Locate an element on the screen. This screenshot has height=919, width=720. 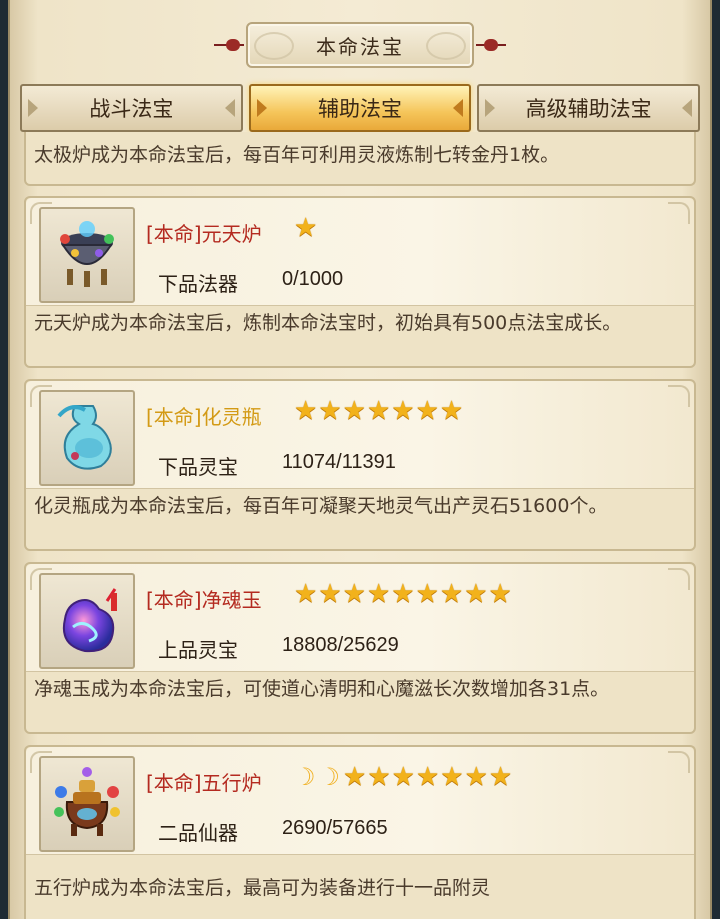
partial-item-card: 太极炉成为本命法宝后，每百年可利用灵液炼制七转金丹1枚。 is located at coordinates (360, 159).